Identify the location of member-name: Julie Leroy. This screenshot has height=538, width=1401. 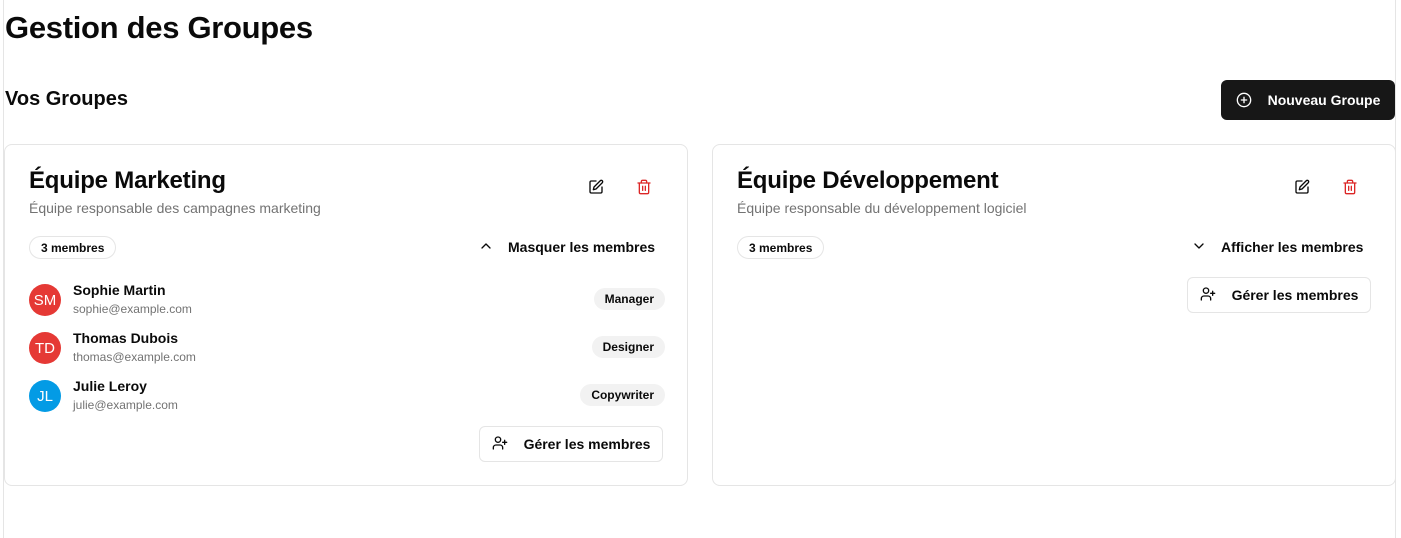
(110, 386).